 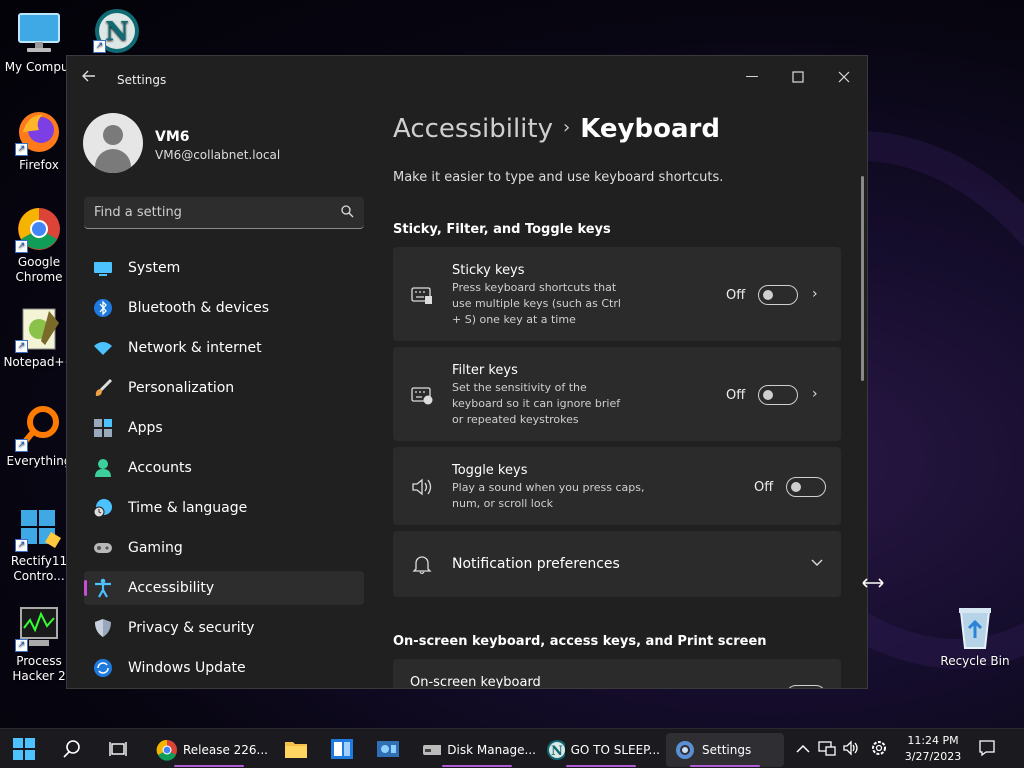 What do you see at coordinates (736, 395) in the screenshot?
I see `filter-keys-state: Off` at bounding box center [736, 395].